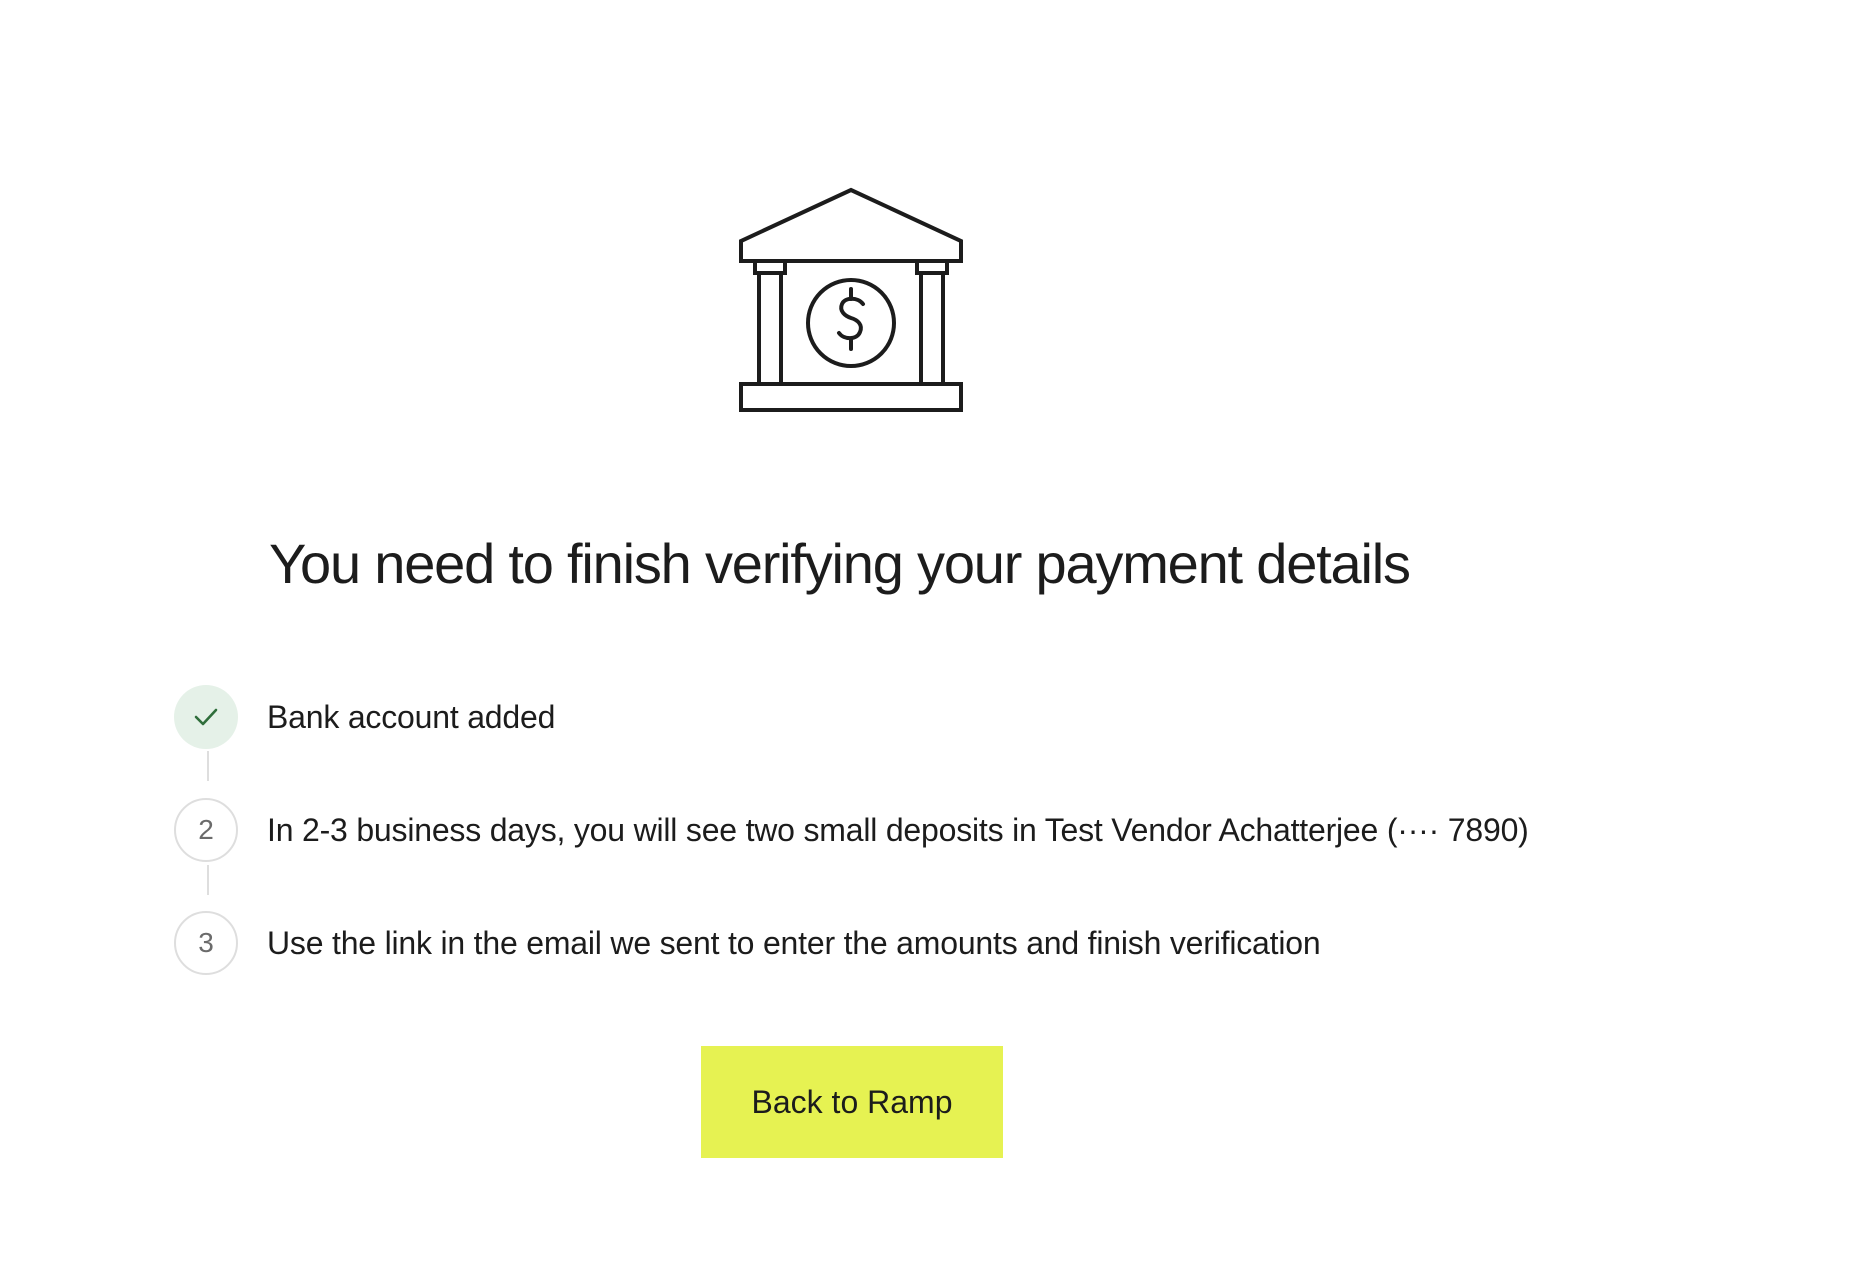 The image size is (1850, 1280). What do you see at coordinates (852, 1102) in the screenshot?
I see `back-to-ramp-button: Back to Ramp` at bounding box center [852, 1102].